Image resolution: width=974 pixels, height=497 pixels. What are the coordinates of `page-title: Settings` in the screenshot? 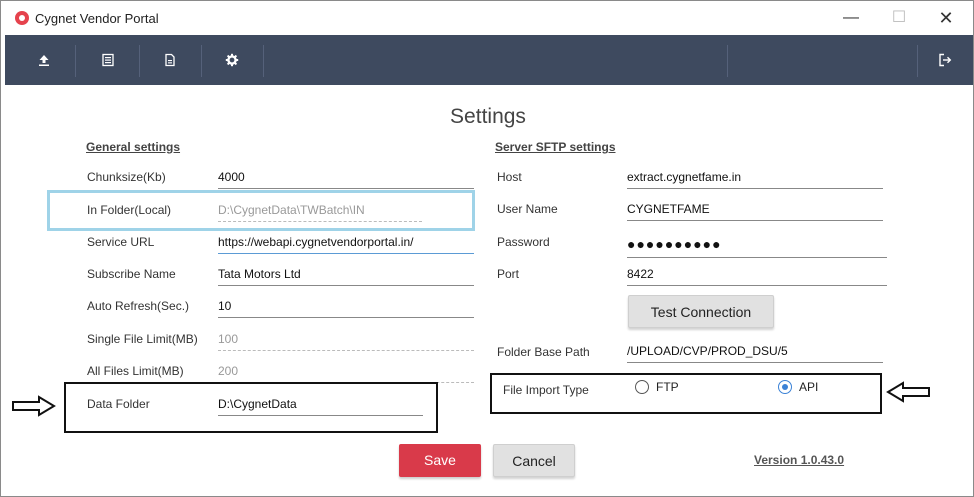 It's located at (488, 116).